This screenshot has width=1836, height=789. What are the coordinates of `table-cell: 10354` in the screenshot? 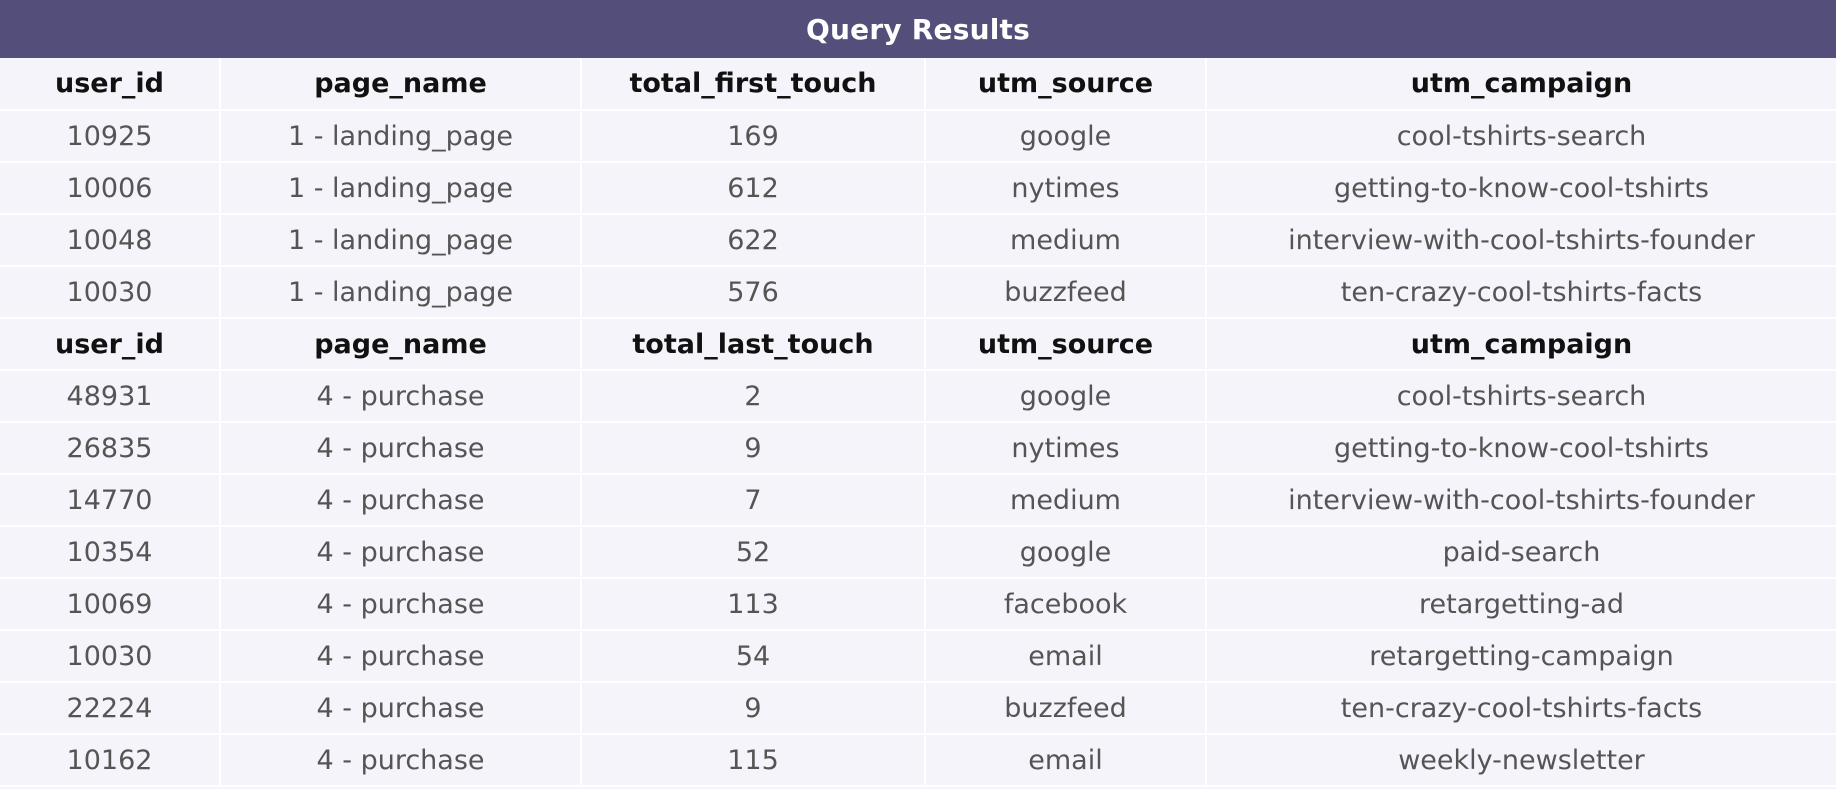 It's located at (110, 552).